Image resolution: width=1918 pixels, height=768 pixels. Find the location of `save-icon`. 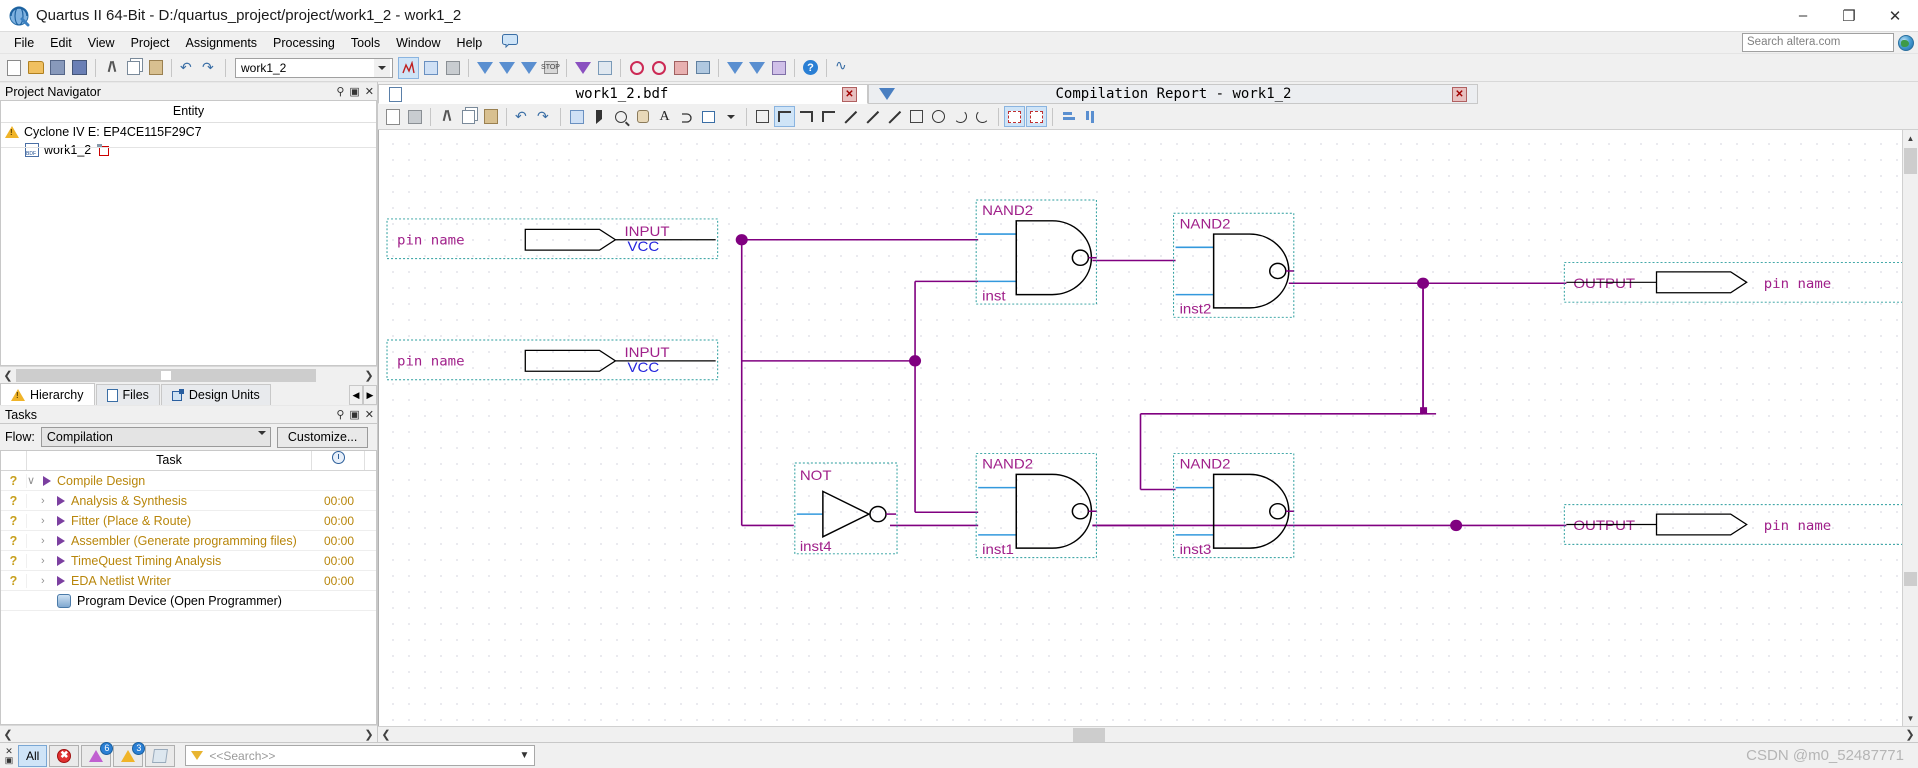

save-icon is located at coordinates (57, 68).